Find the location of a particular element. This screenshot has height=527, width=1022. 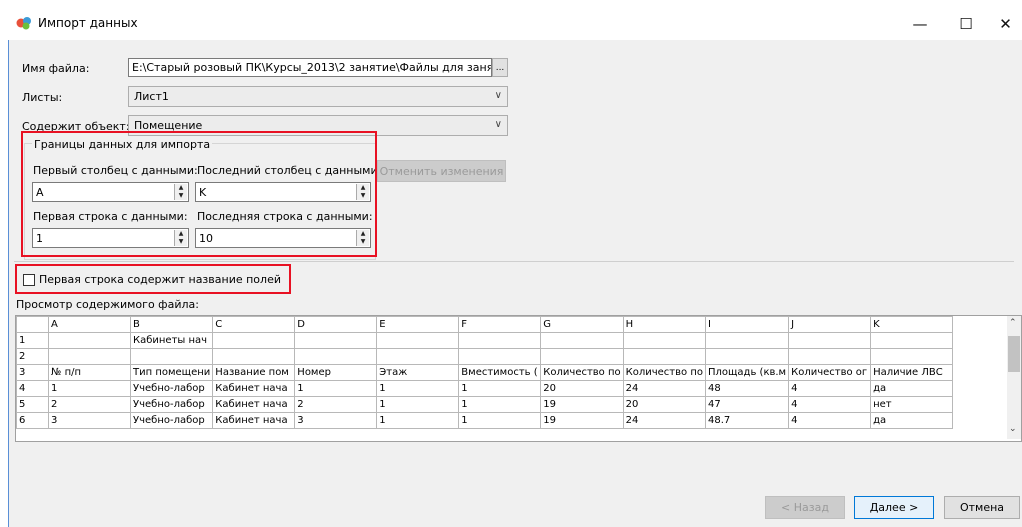

column-header-cell: I is located at coordinates (747, 324).